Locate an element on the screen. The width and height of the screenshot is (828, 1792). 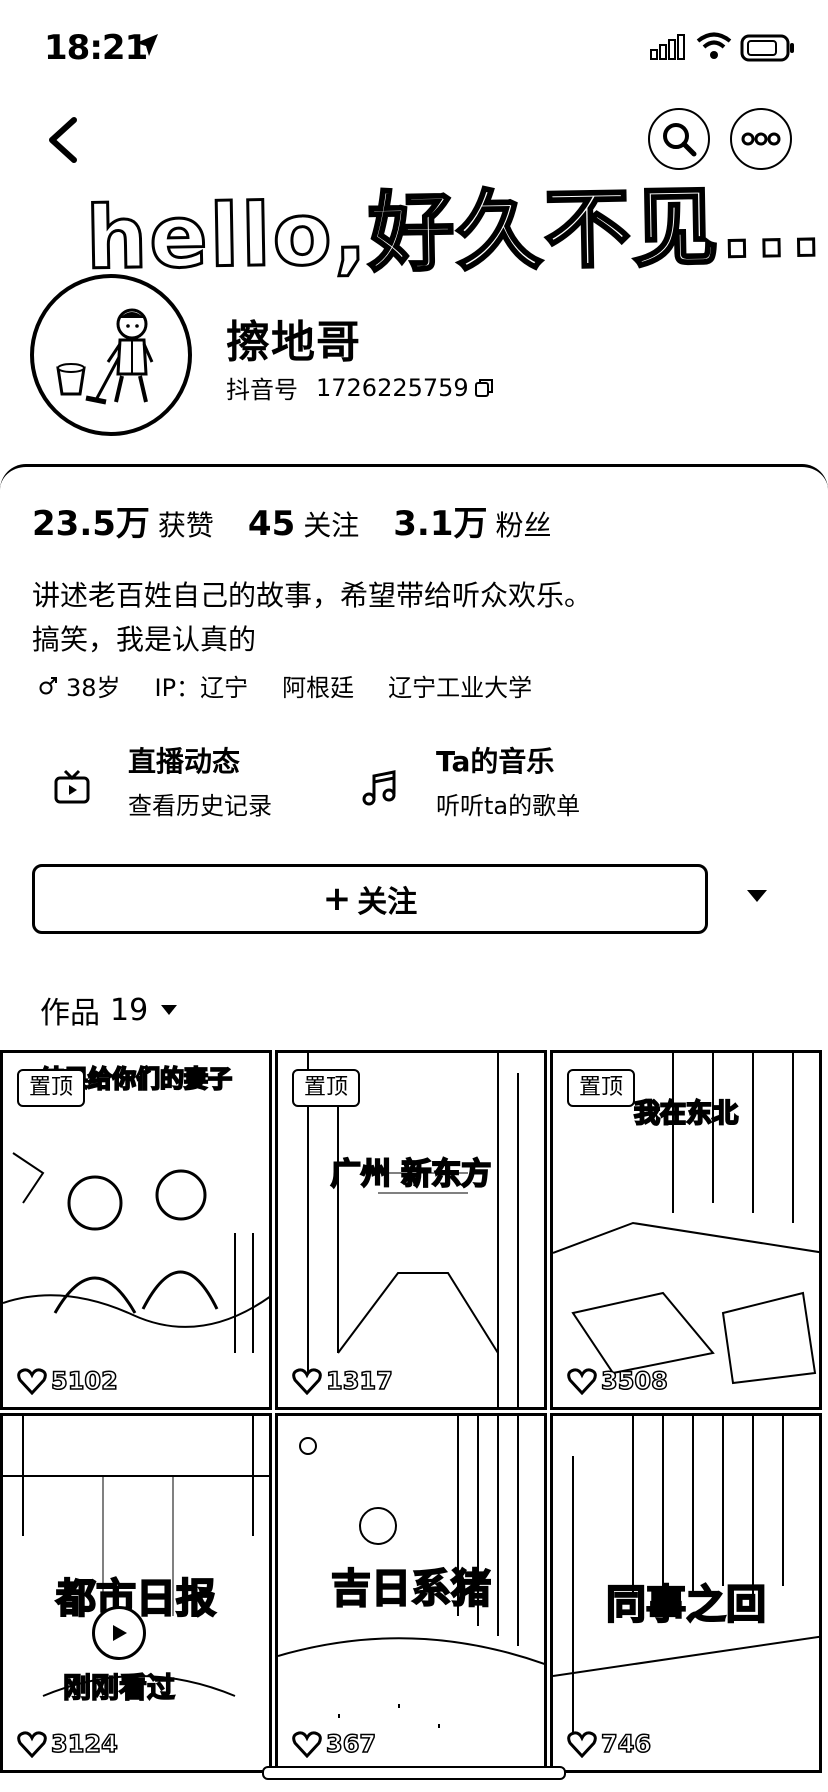
like-count-value: 1317 is located at coordinates (359, 1381).